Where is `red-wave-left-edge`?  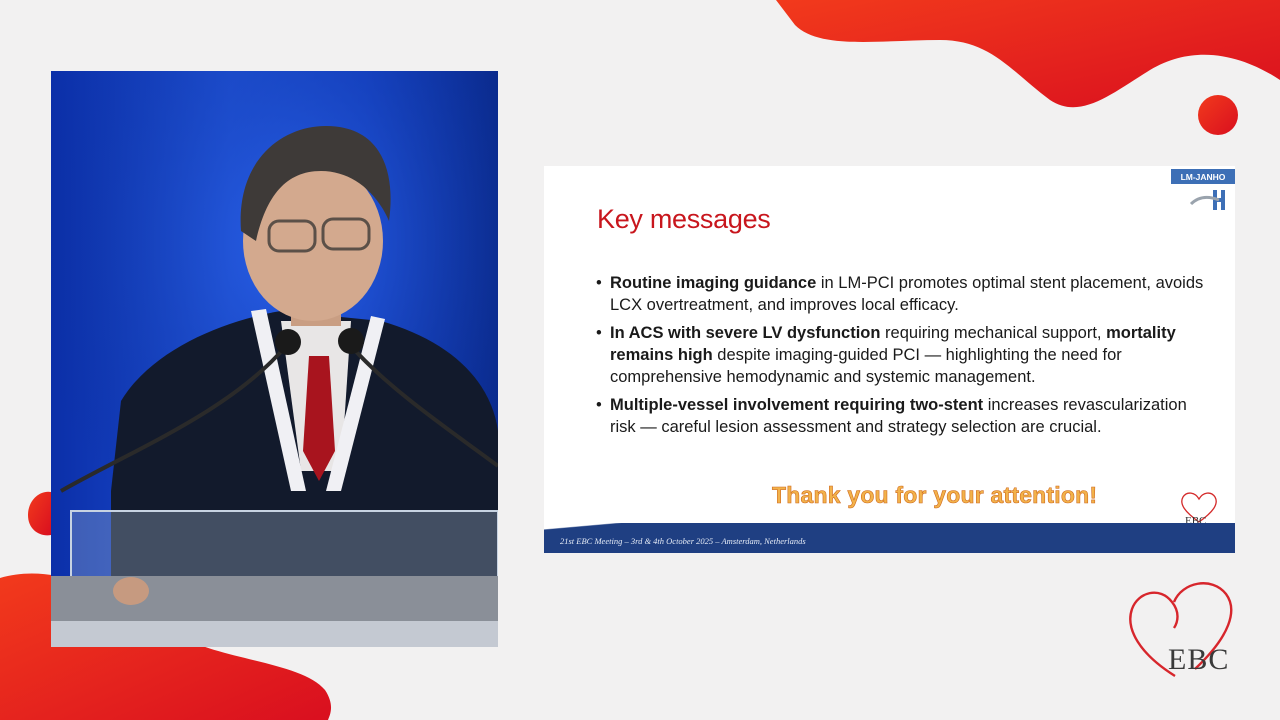
red-wave-left-edge is located at coordinates (39, 513).